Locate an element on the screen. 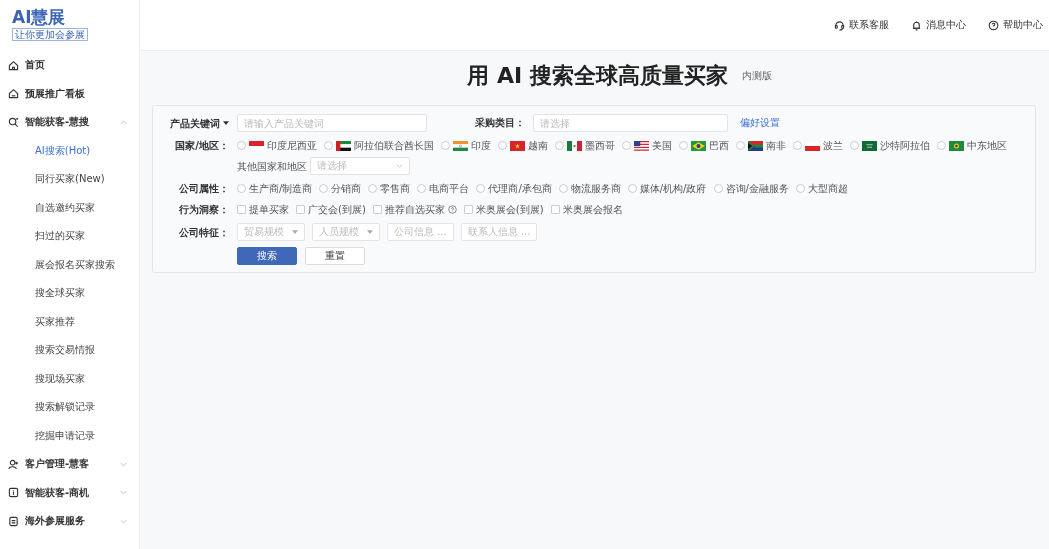 The image size is (1049, 549). option-label: 巴西 is located at coordinates (719, 146).